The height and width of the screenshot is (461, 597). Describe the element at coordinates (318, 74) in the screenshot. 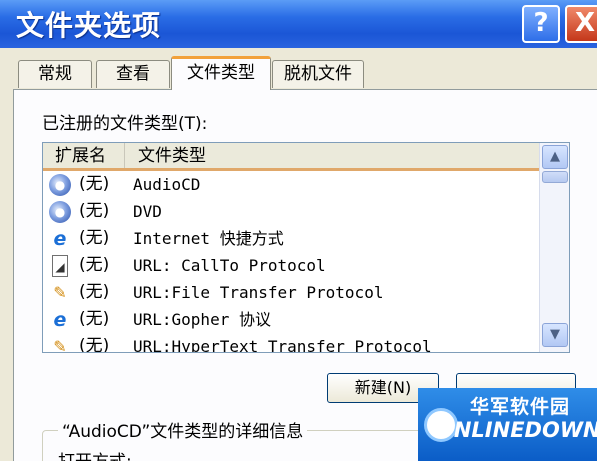

I see `tab-offline-files: 脱机文件` at that location.